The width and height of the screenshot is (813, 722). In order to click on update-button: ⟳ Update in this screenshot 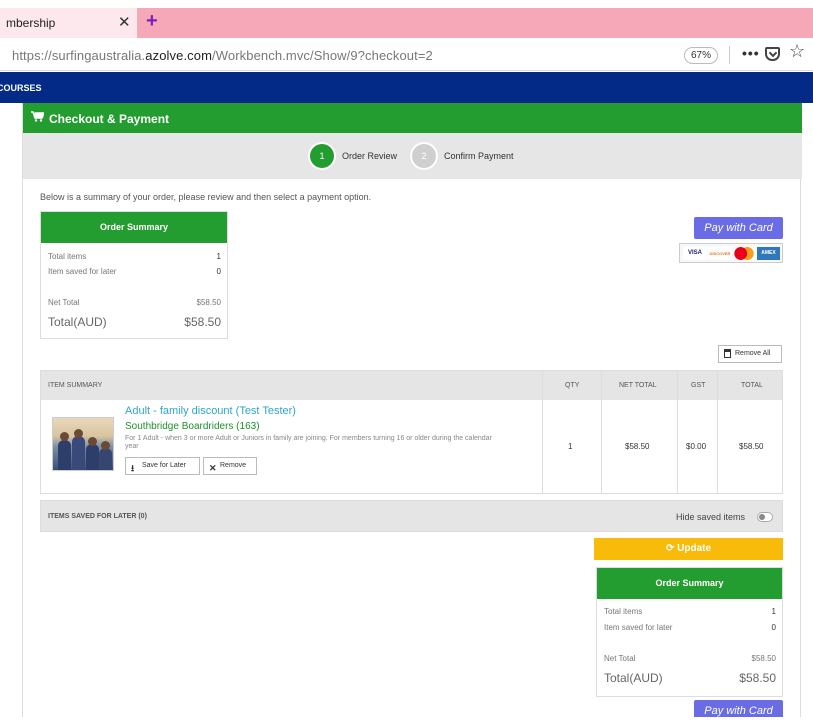, I will do `click(688, 549)`.